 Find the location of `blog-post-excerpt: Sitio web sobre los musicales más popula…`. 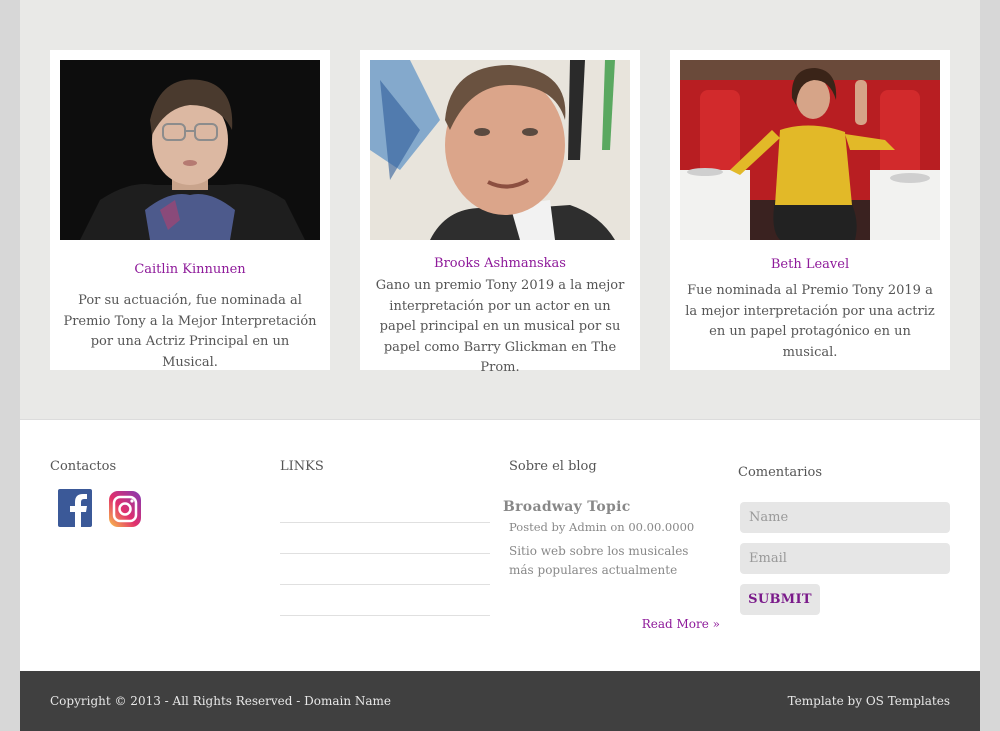

blog-post-excerpt: Sitio web sobre los musicales más popula… is located at coordinates (599, 560).